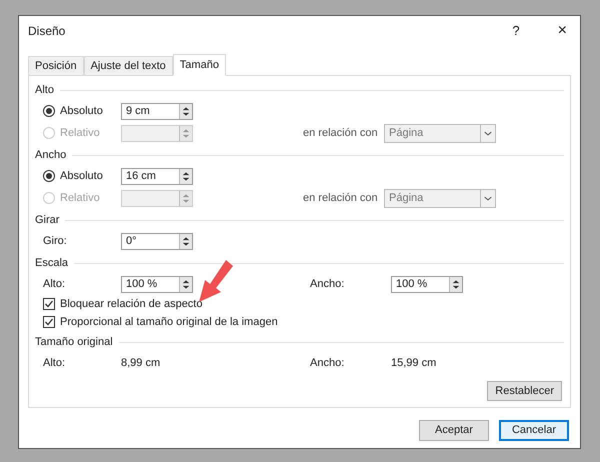 The height and width of the screenshot is (462, 600). What do you see at coordinates (157, 176) in the screenshot?
I see `spin-field: 16 cm` at bounding box center [157, 176].